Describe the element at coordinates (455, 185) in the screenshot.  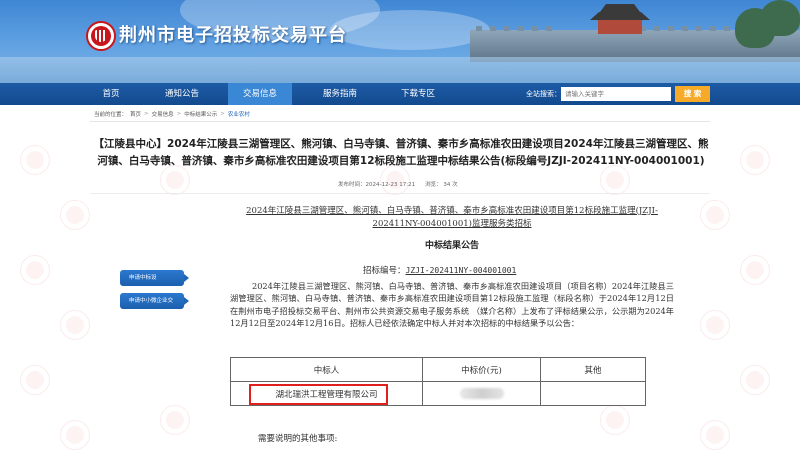
I see `views-unit: 次` at that location.